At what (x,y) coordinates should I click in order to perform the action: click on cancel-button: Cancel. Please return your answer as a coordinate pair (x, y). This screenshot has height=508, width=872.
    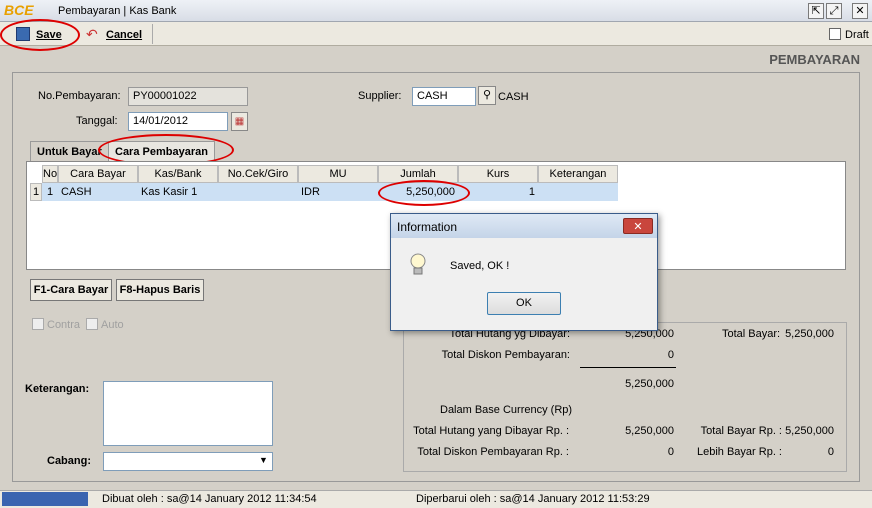
    Looking at the image, I should click on (124, 35).